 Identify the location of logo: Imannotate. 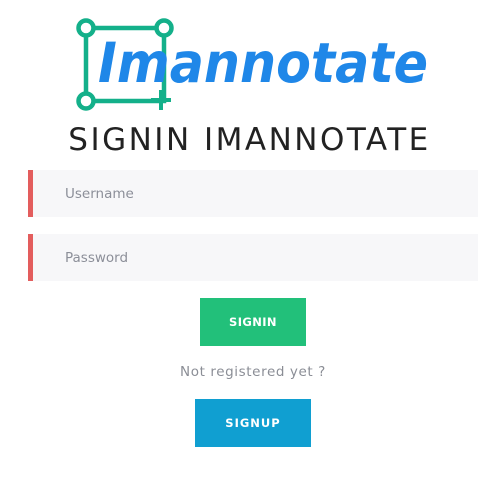
(254, 68).